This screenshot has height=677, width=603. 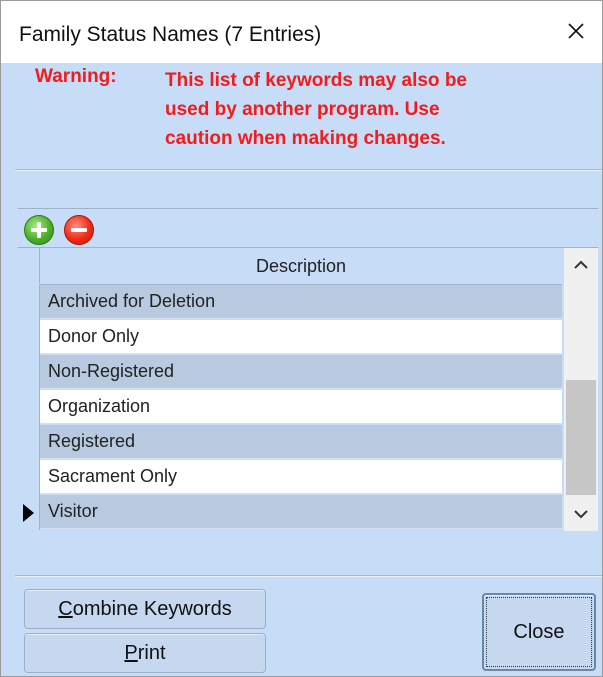 I want to click on description-cell: Organization, so click(x=301, y=407).